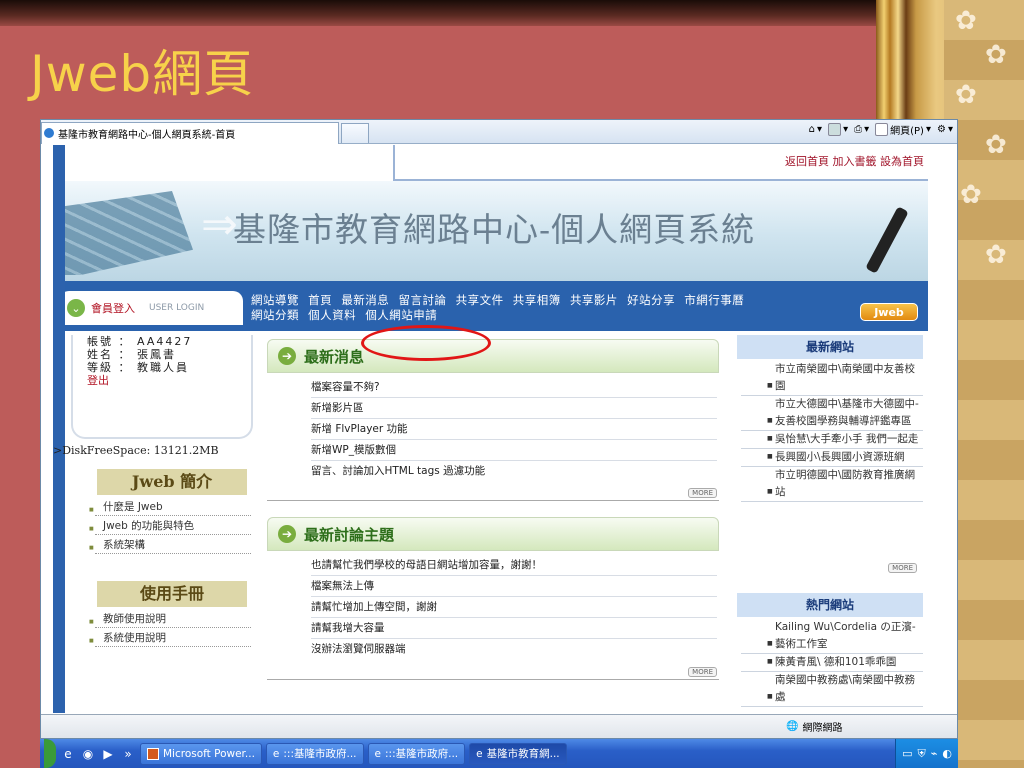 This screenshot has width=1024, height=768. Describe the element at coordinates (422, 300) in the screenshot. I see `nav-guestbook: 留言討論` at that location.